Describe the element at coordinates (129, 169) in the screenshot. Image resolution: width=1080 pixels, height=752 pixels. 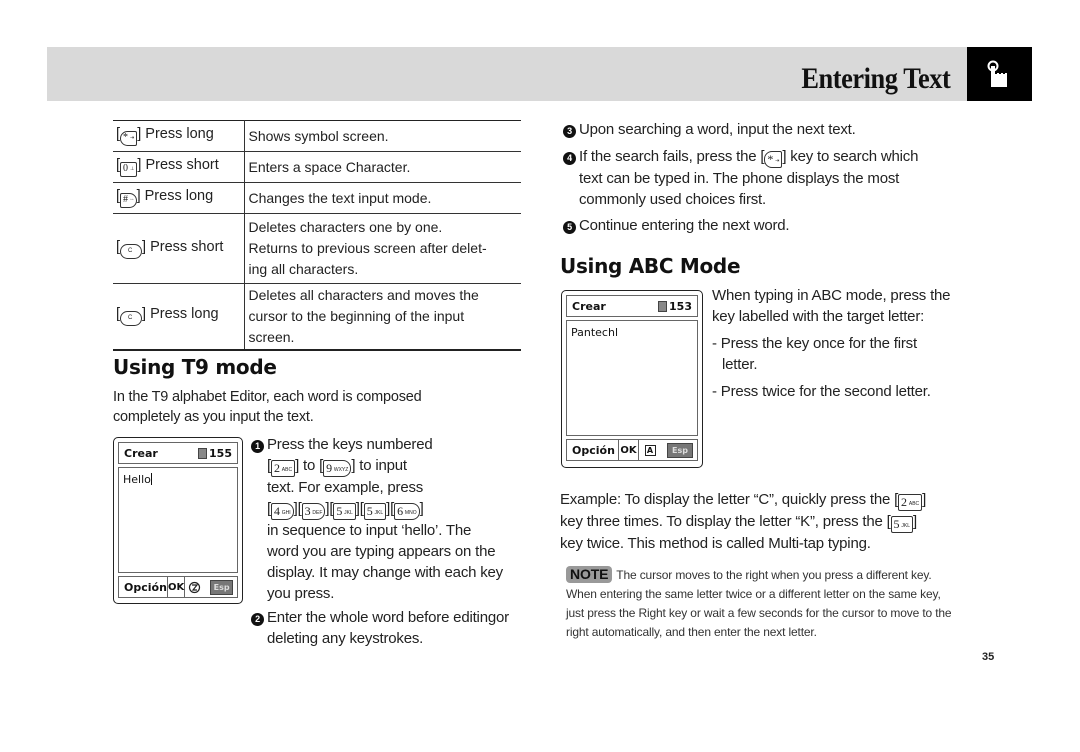
I see `zero-key-icon: 0 ⊥` at that location.